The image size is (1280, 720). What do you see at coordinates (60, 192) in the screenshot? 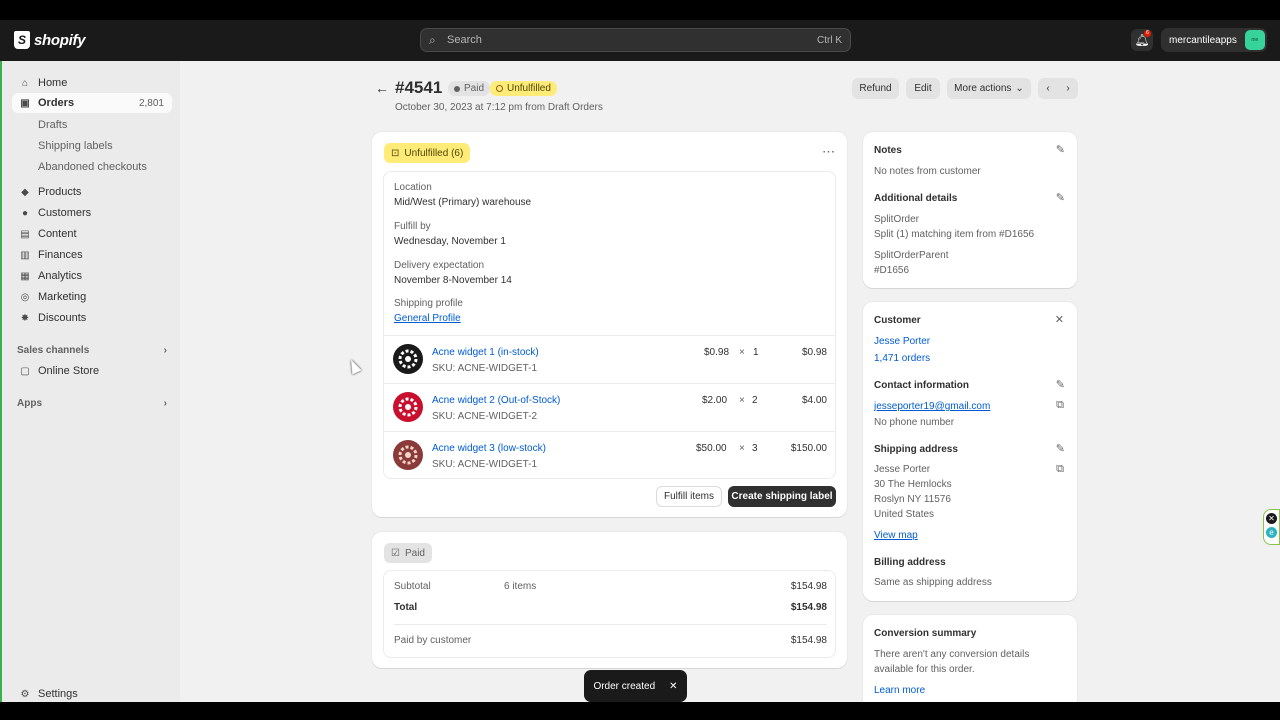
I see `sidebar-item-label: Products` at bounding box center [60, 192].